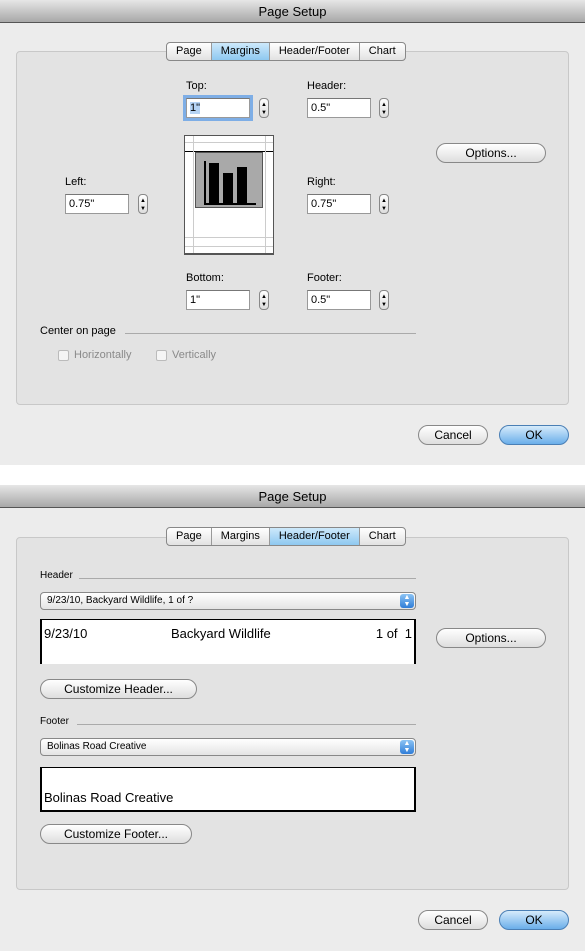 The image size is (585, 951). Describe the element at coordinates (78, 331) in the screenshot. I see `center-on-page-label: Center on page` at that location.